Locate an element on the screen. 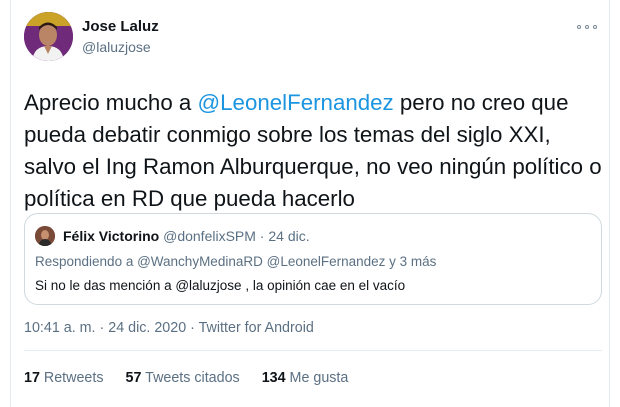 The width and height of the screenshot is (620, 407). tweet-text-start: Aprecio mucho a is located at coordinates (111, 102).